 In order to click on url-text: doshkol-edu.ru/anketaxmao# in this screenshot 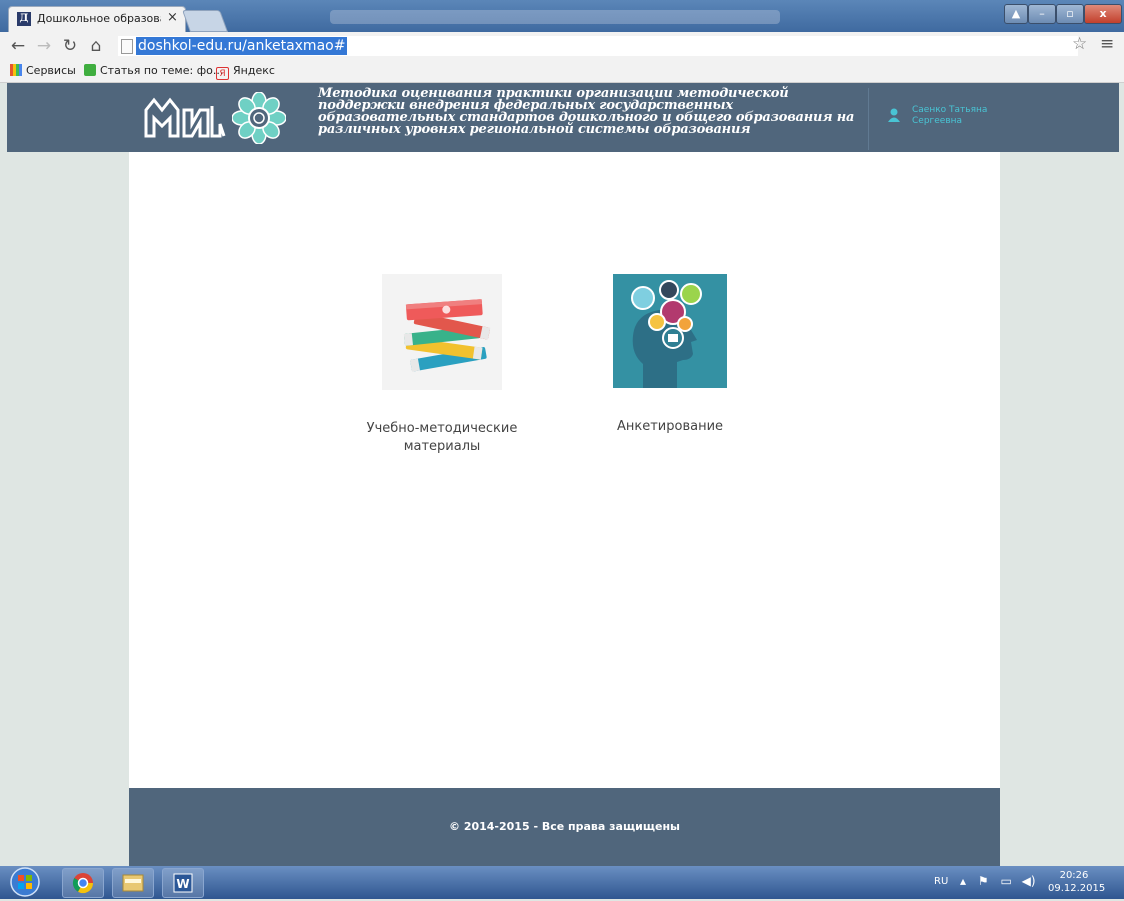, I will do `click(242, 46)`.